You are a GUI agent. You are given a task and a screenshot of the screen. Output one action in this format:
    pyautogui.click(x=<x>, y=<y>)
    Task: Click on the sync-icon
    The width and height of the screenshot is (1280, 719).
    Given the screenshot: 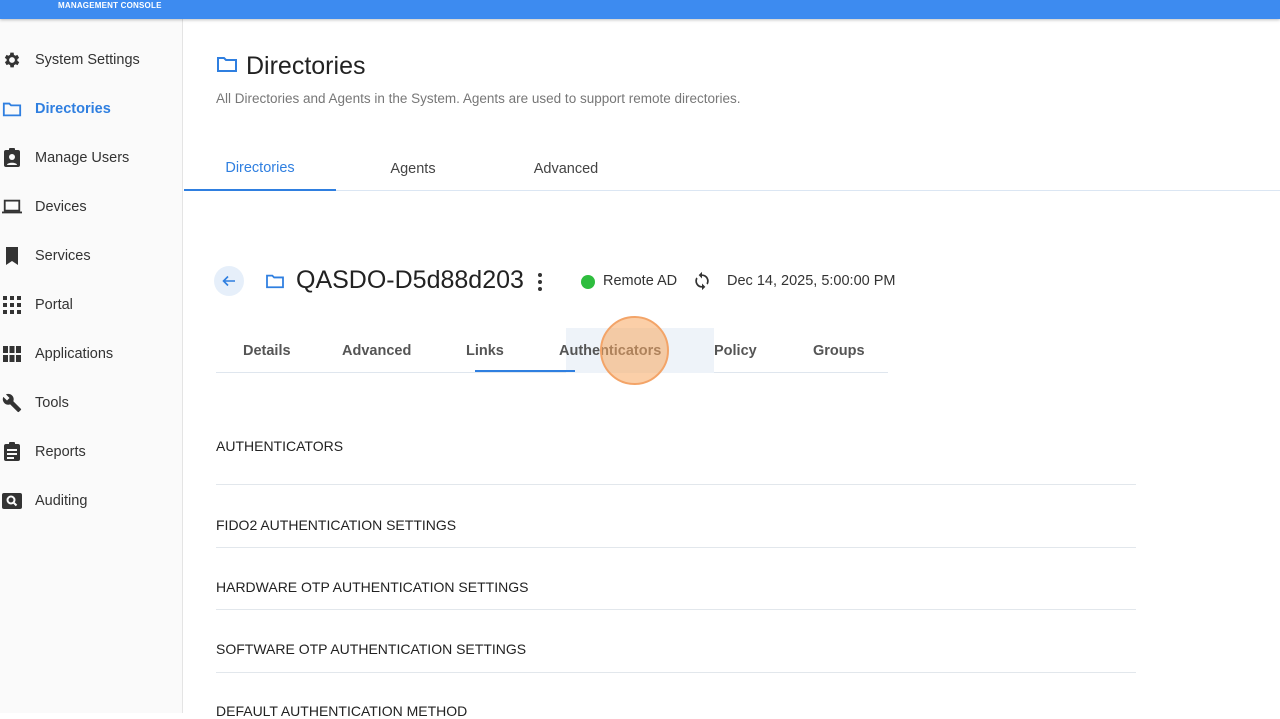 What is the action you would take?
    pyautogui.click(x=702, y=281)
    